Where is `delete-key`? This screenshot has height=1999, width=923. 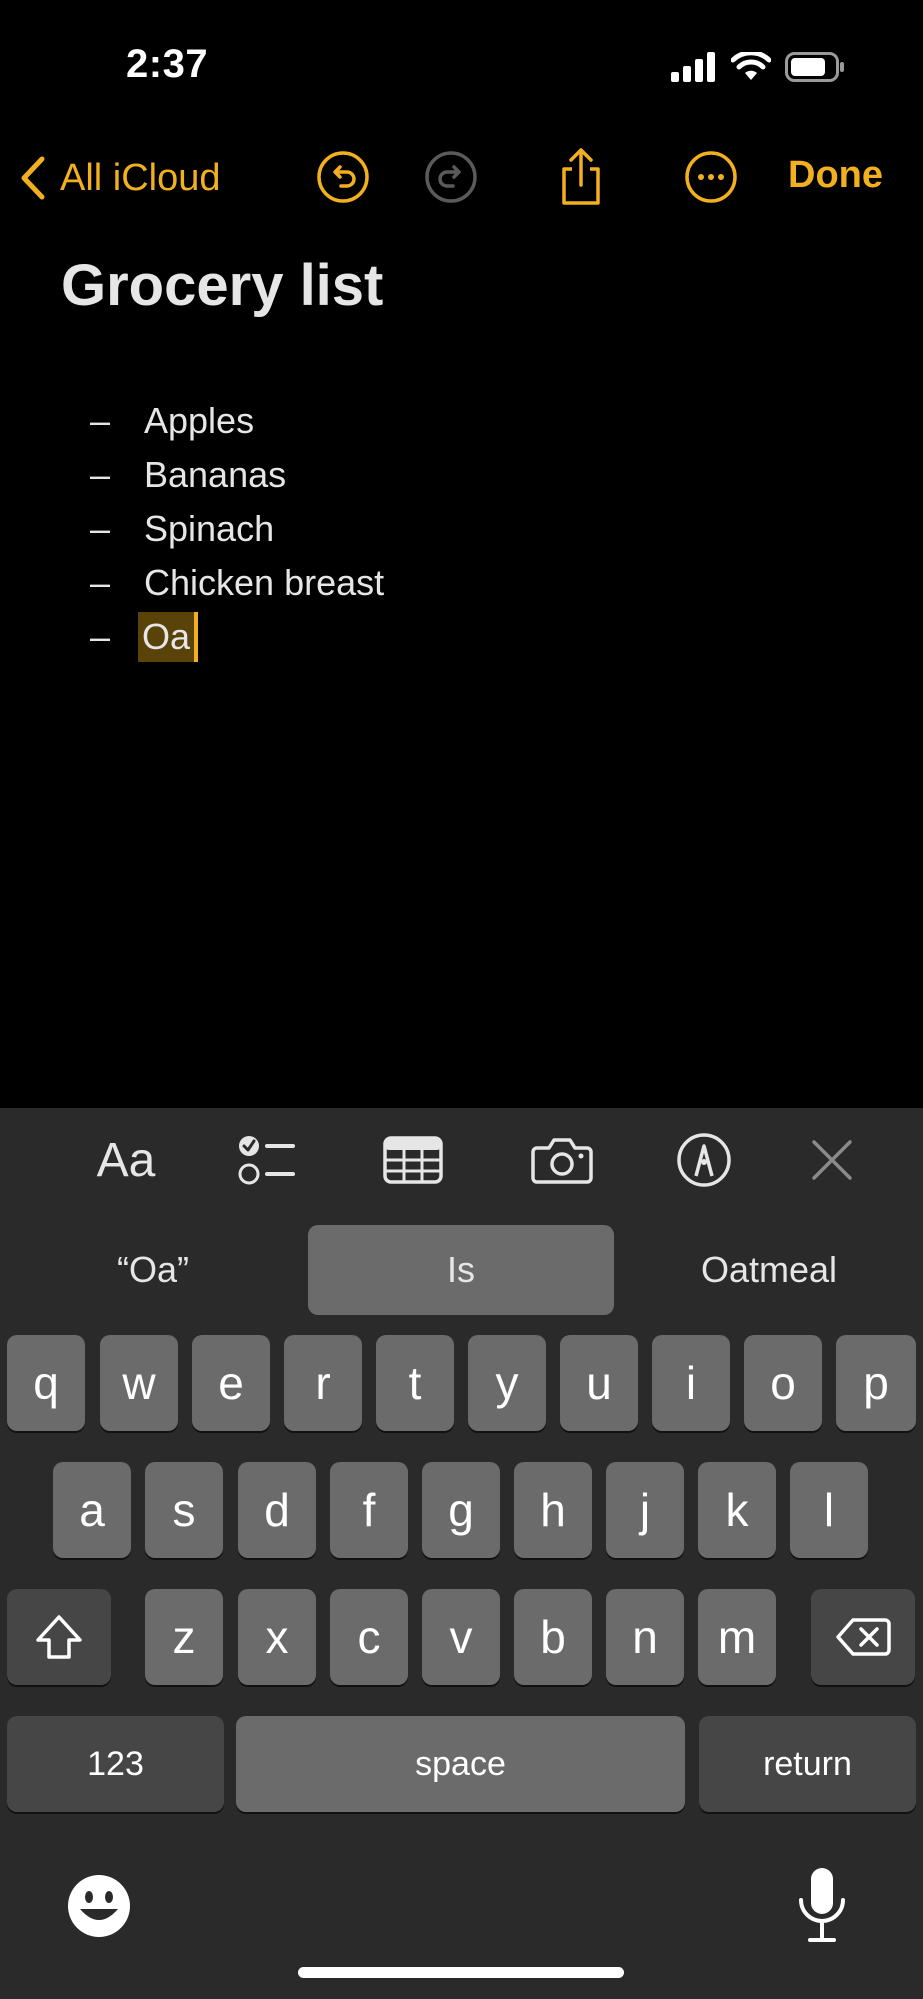
delete-key is located at coordinates (863, 1637).